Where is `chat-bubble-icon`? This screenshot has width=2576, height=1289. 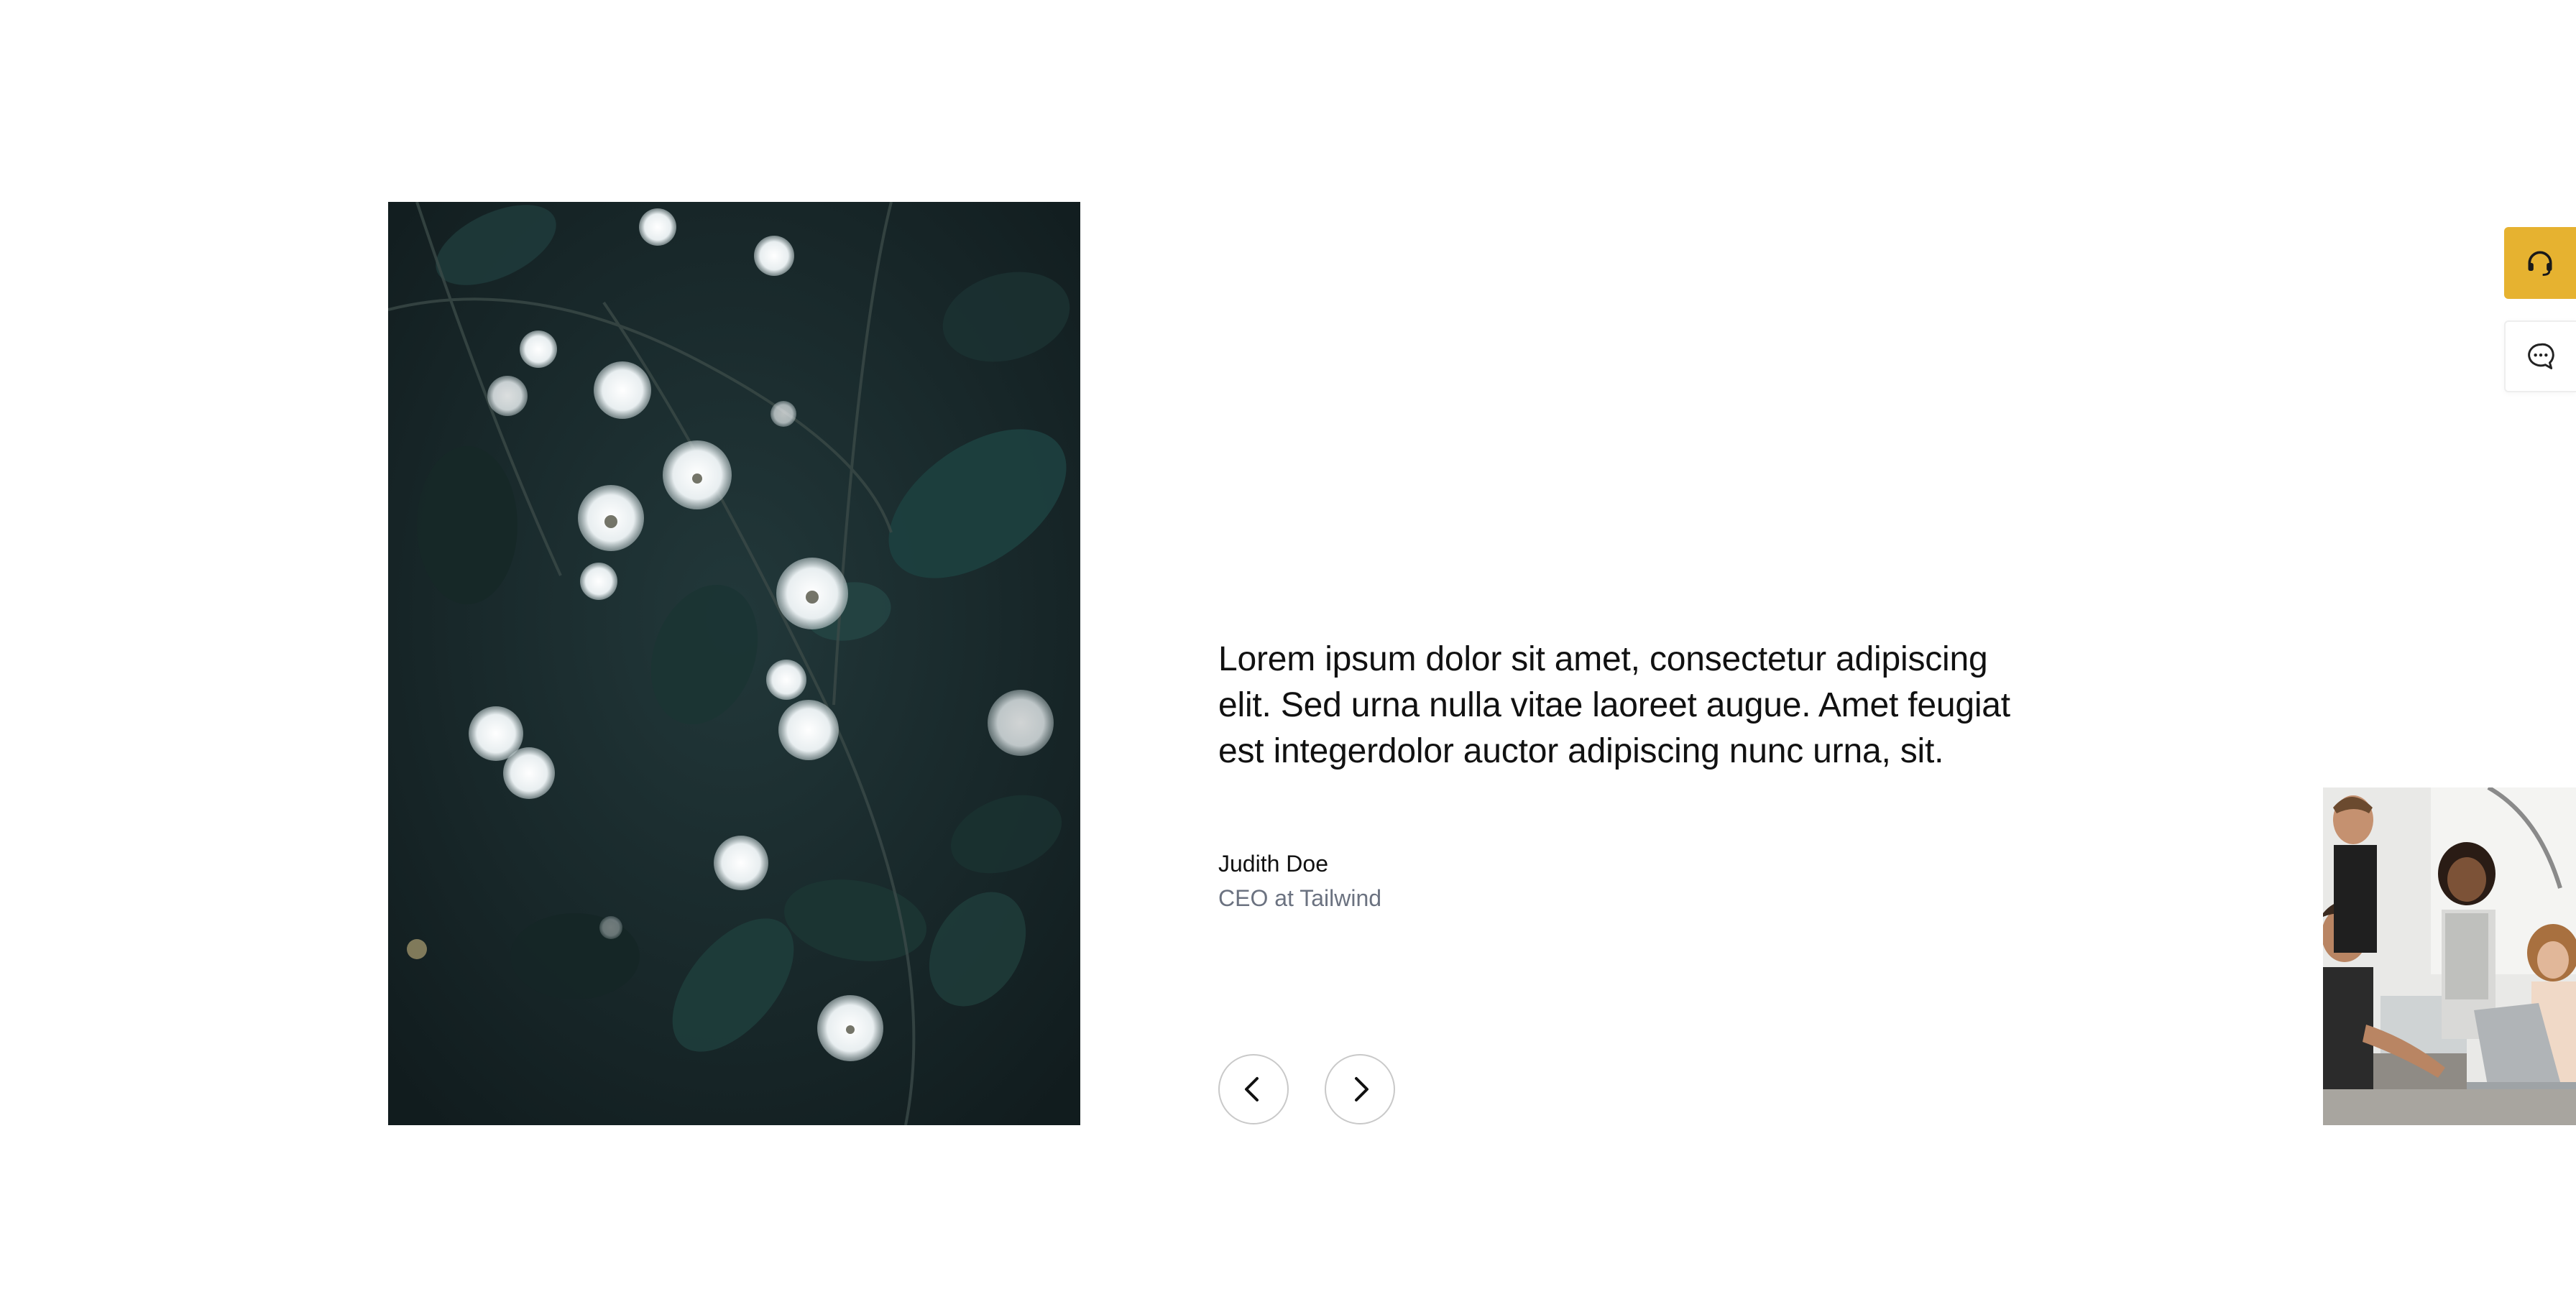 chat-bubble-icon is located at coordinates (2541, 356).